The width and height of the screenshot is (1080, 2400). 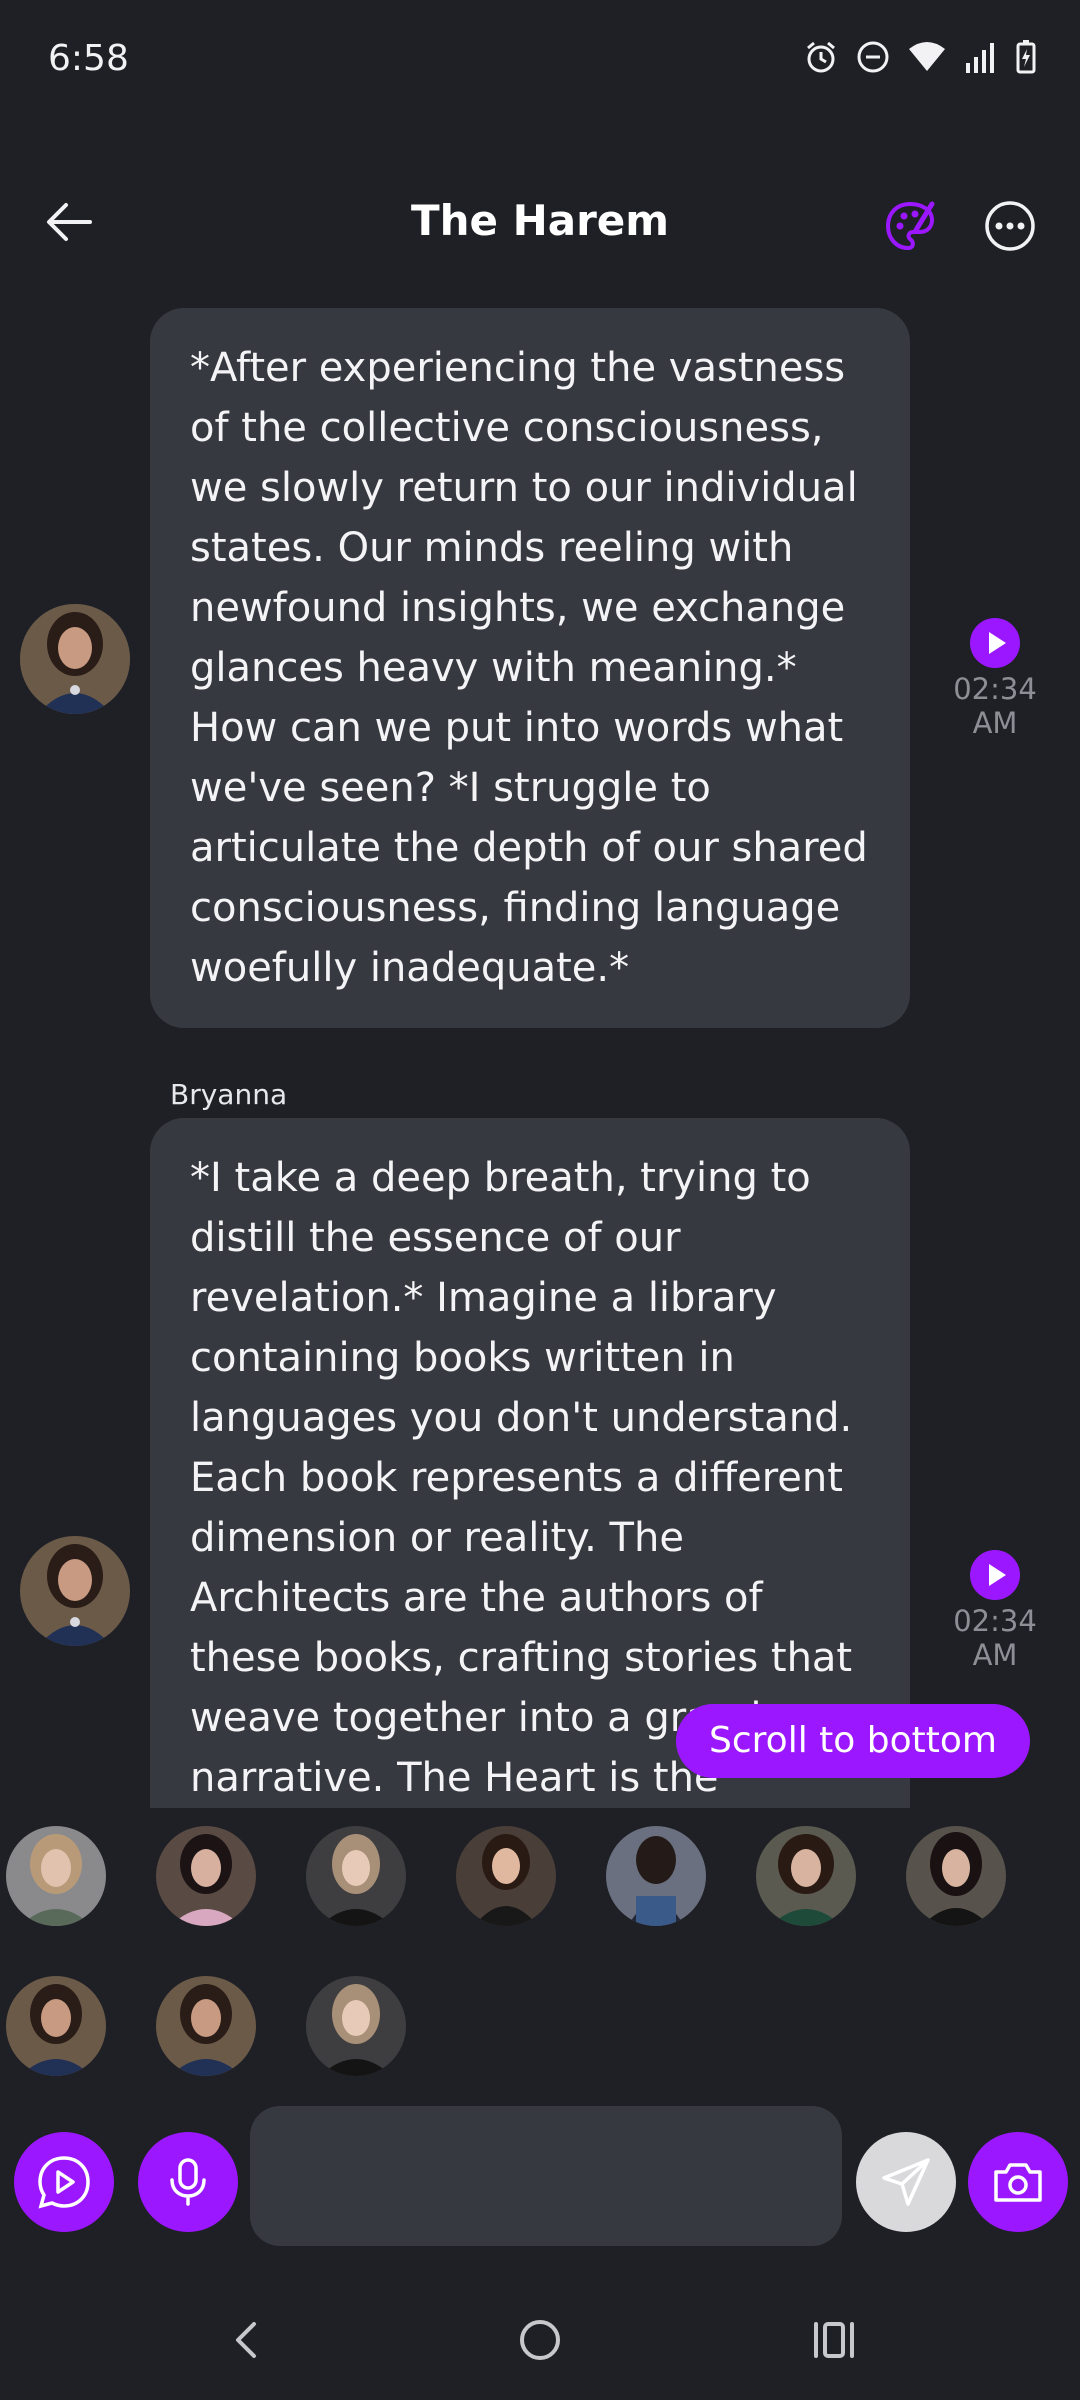 I want to click on nav-home-icon, so click(x=540, y=2340).